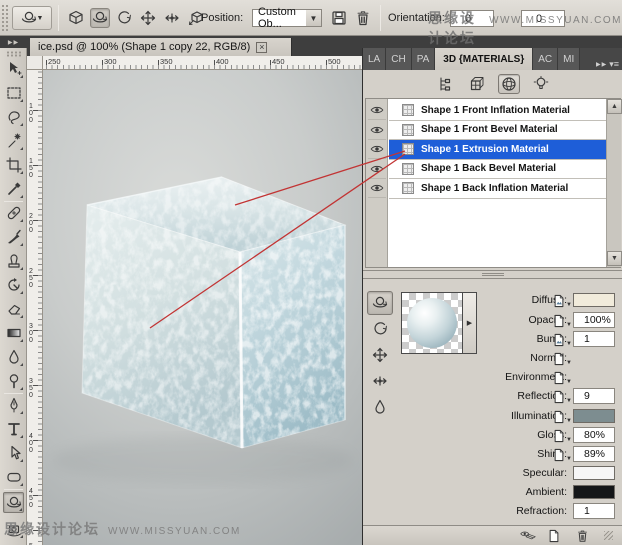 The height and width of the screenshot is (545, 622). What do you see at coordinates (13, 404) in the screenshot?
I see `tool-pen` at bounding box center [13, 404].